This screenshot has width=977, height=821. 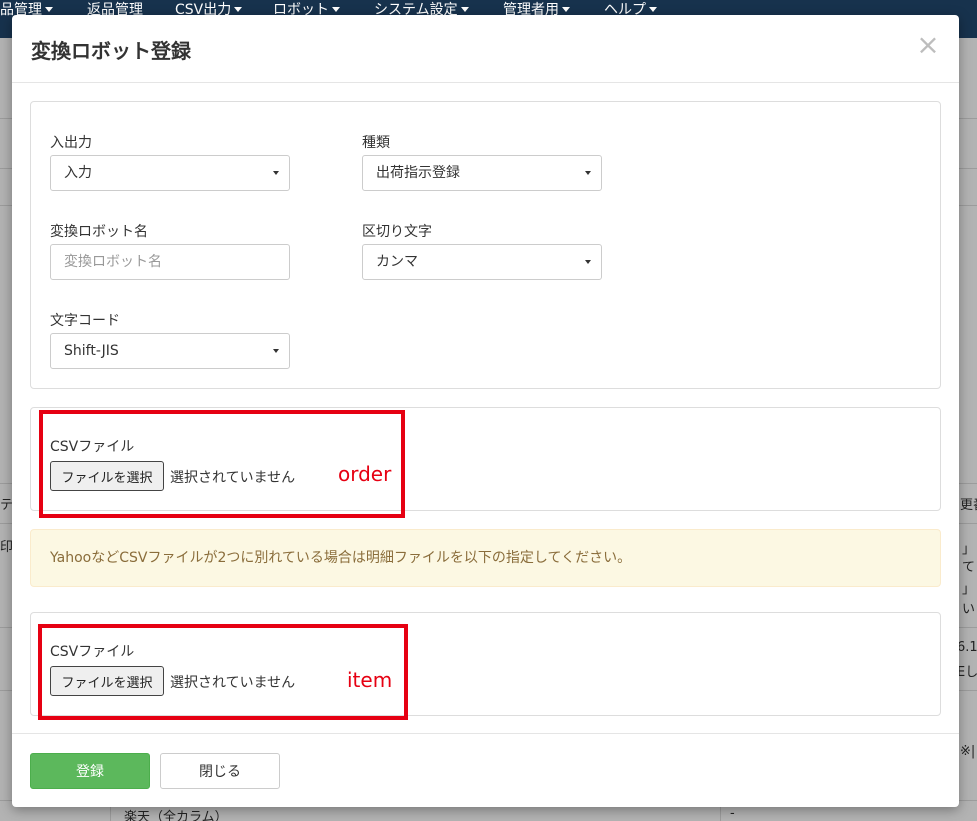 I want to click on background-text: て, so click(x=969, y=567).